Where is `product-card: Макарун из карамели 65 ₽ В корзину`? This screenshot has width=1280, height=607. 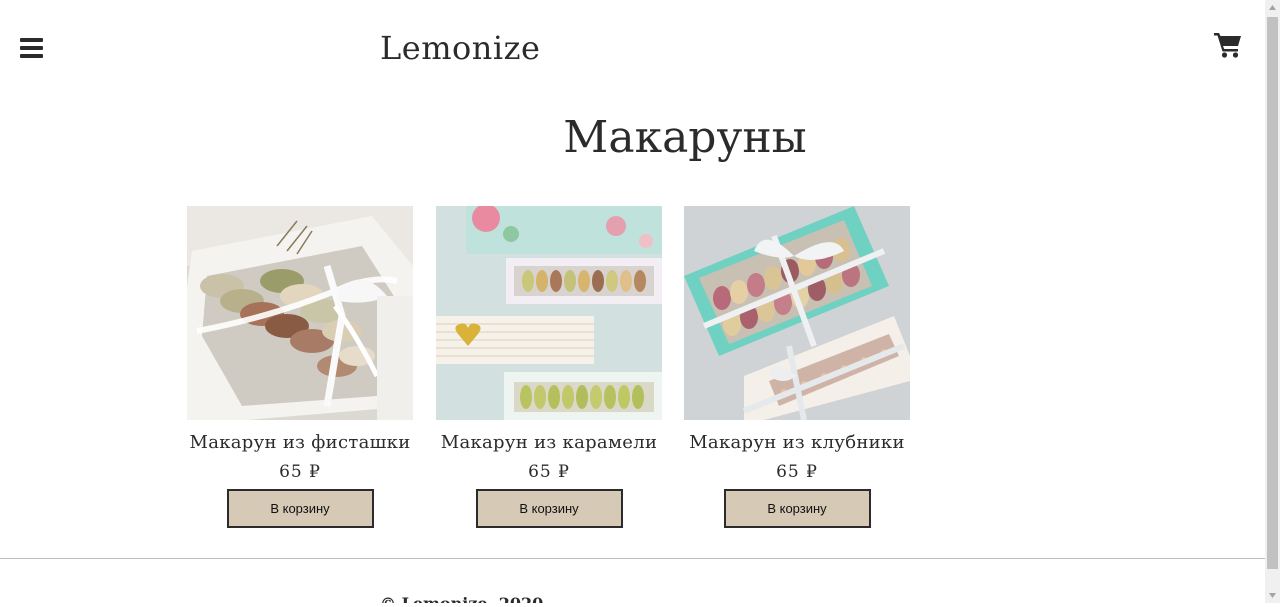
product-card: Макарун из карамели 65 ₽ В корзину is located at coordinates (549, 367).